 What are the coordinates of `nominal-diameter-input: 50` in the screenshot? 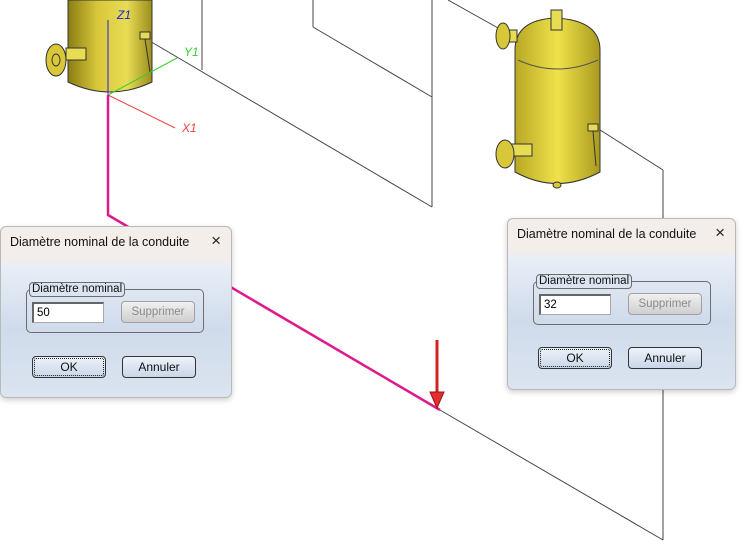 It's located at (68, 312).